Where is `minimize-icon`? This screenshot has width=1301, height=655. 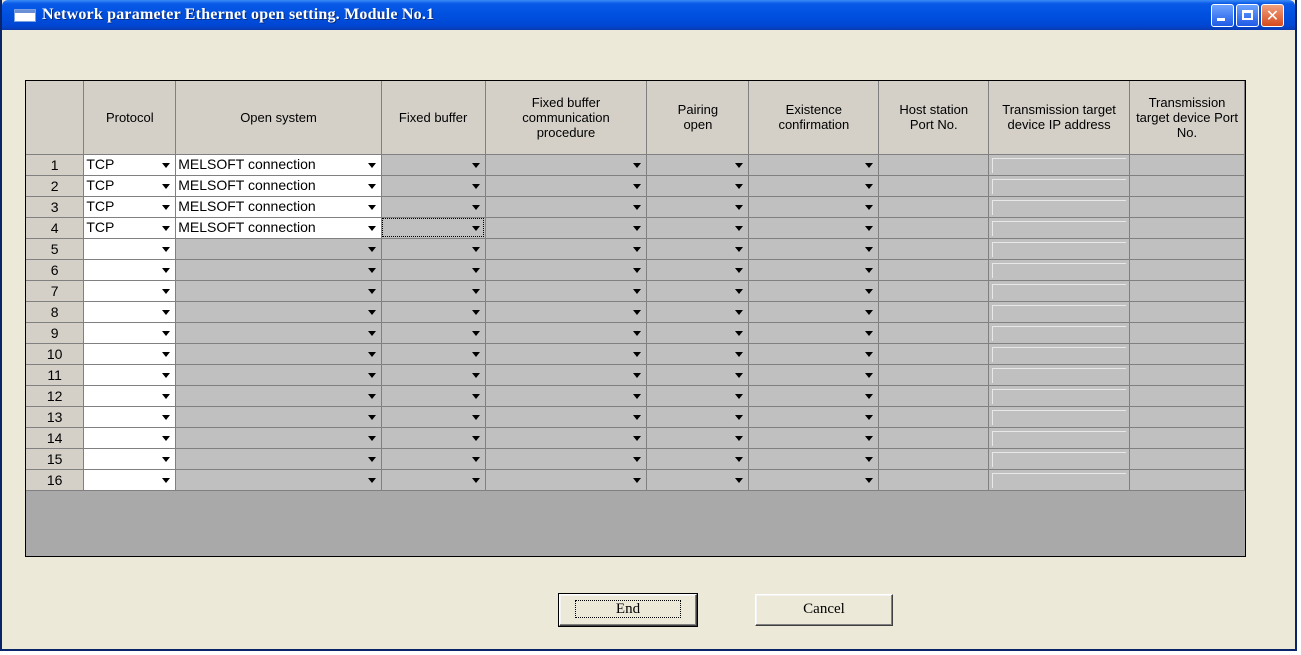
minimize-icon is located at coordinates (1222, 15).